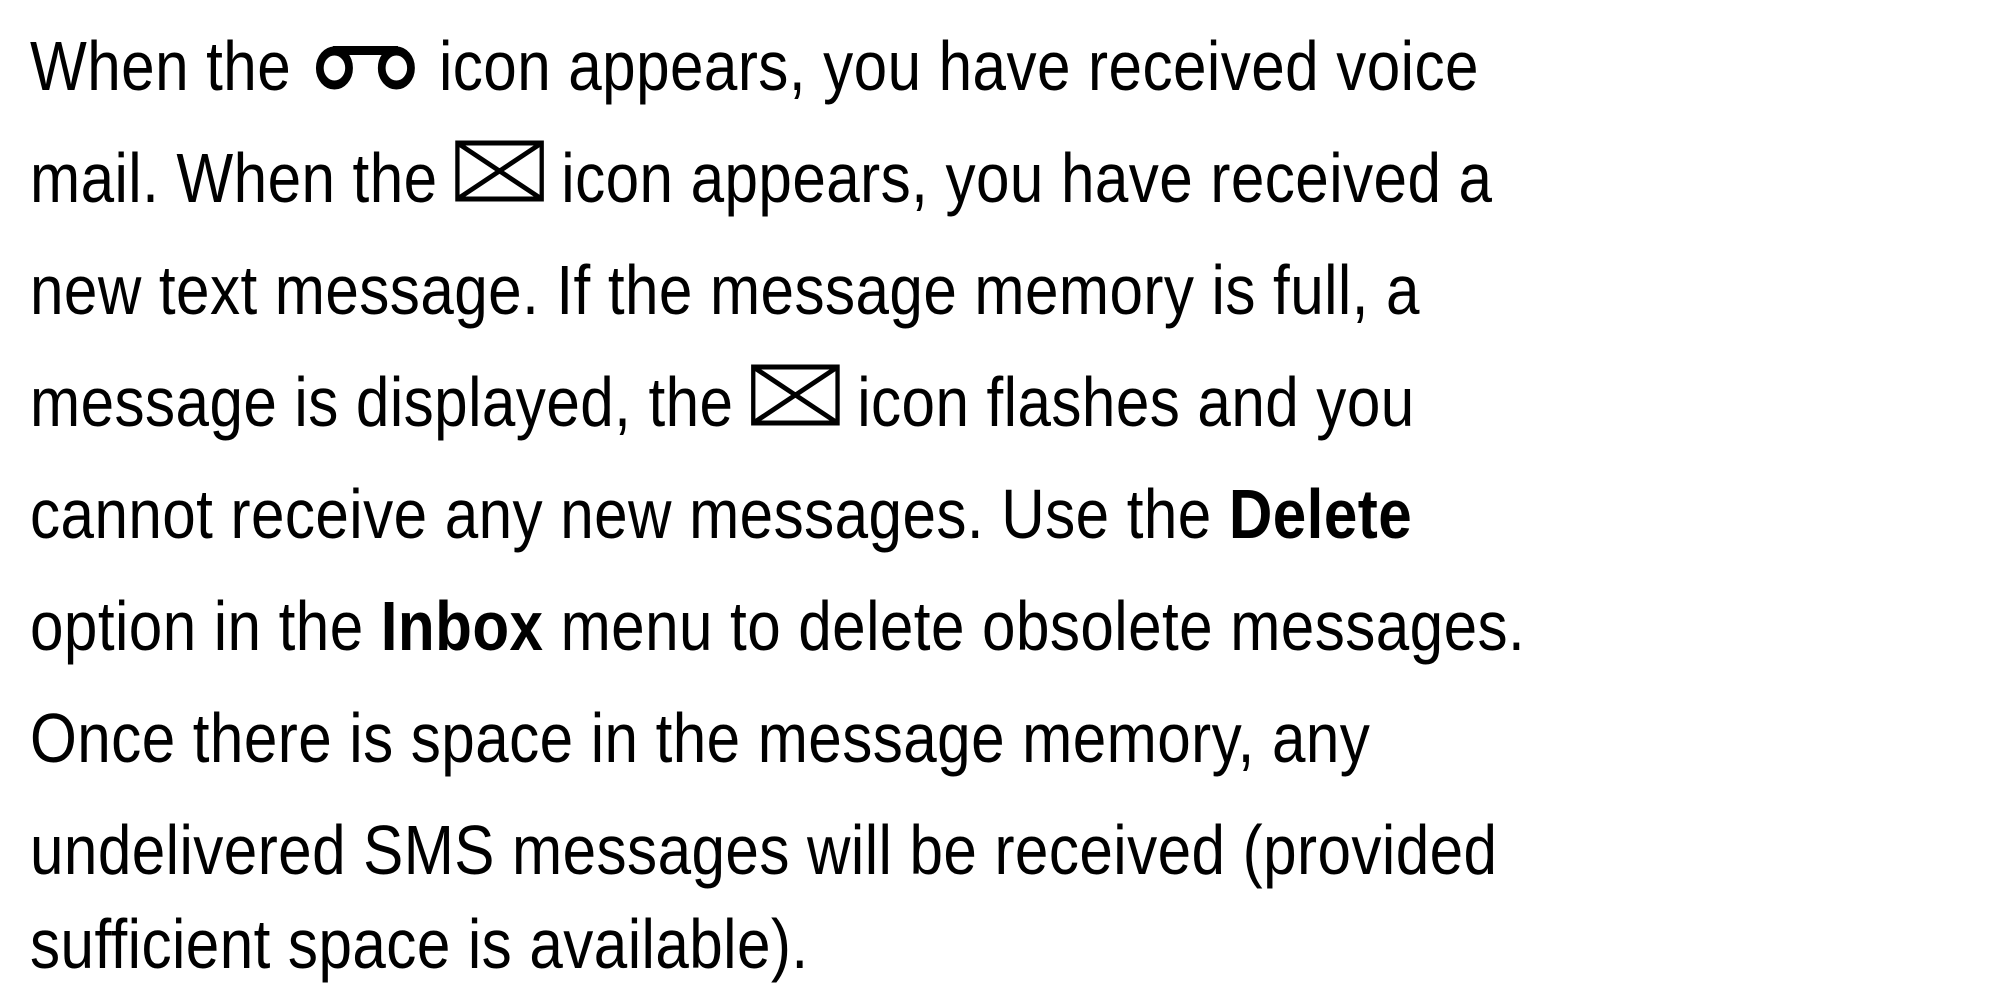 The height and width of the screenshot is (1000, 2000). What do you see at coordinates (169, 66) in the screenshot?
I see `line1-text-a: When the` at bounding box center [169, 66].